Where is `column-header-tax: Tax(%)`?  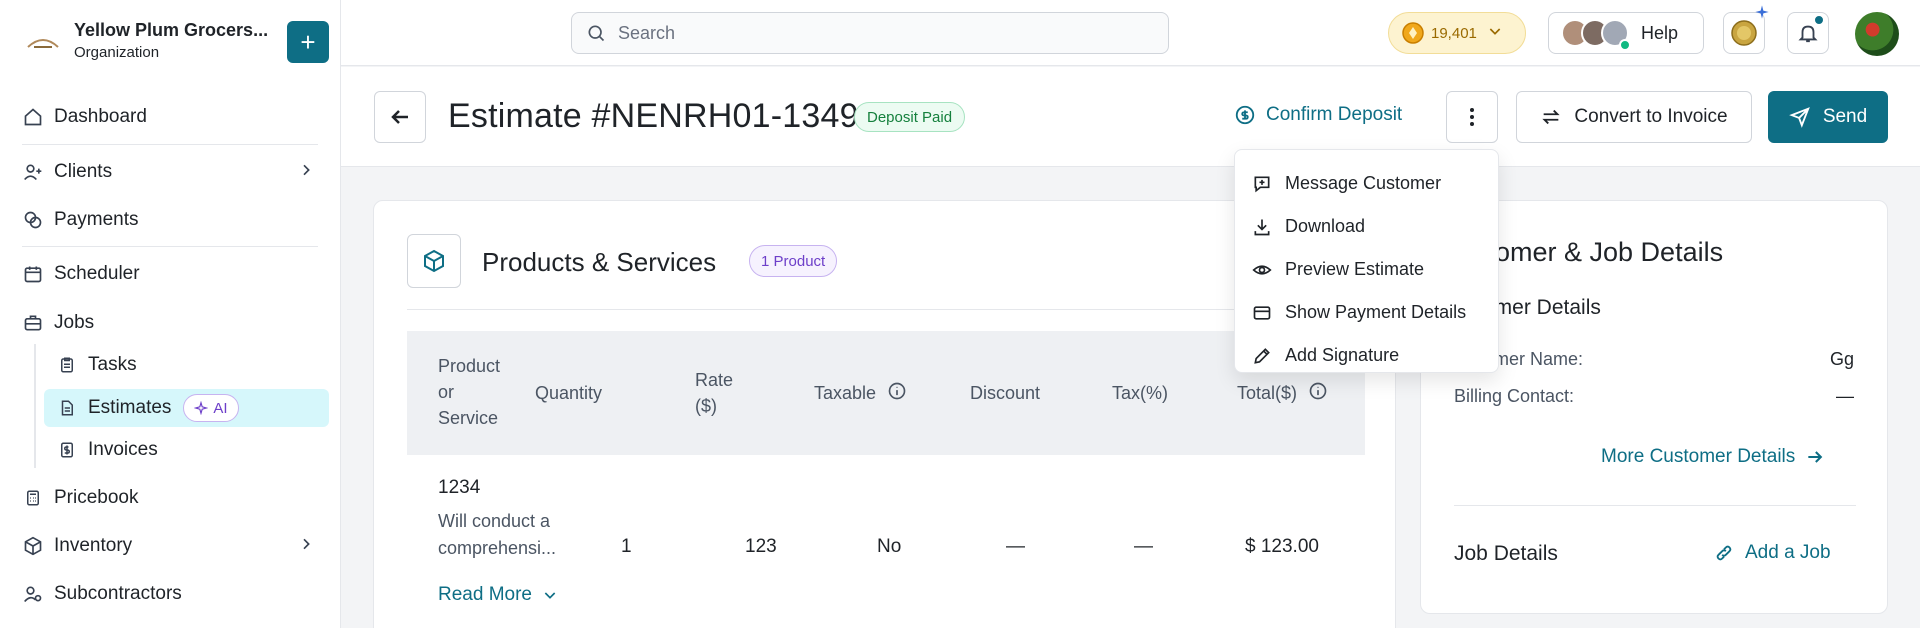
column-header-tax: Tax(%) is located at coordinates (1140, 393).